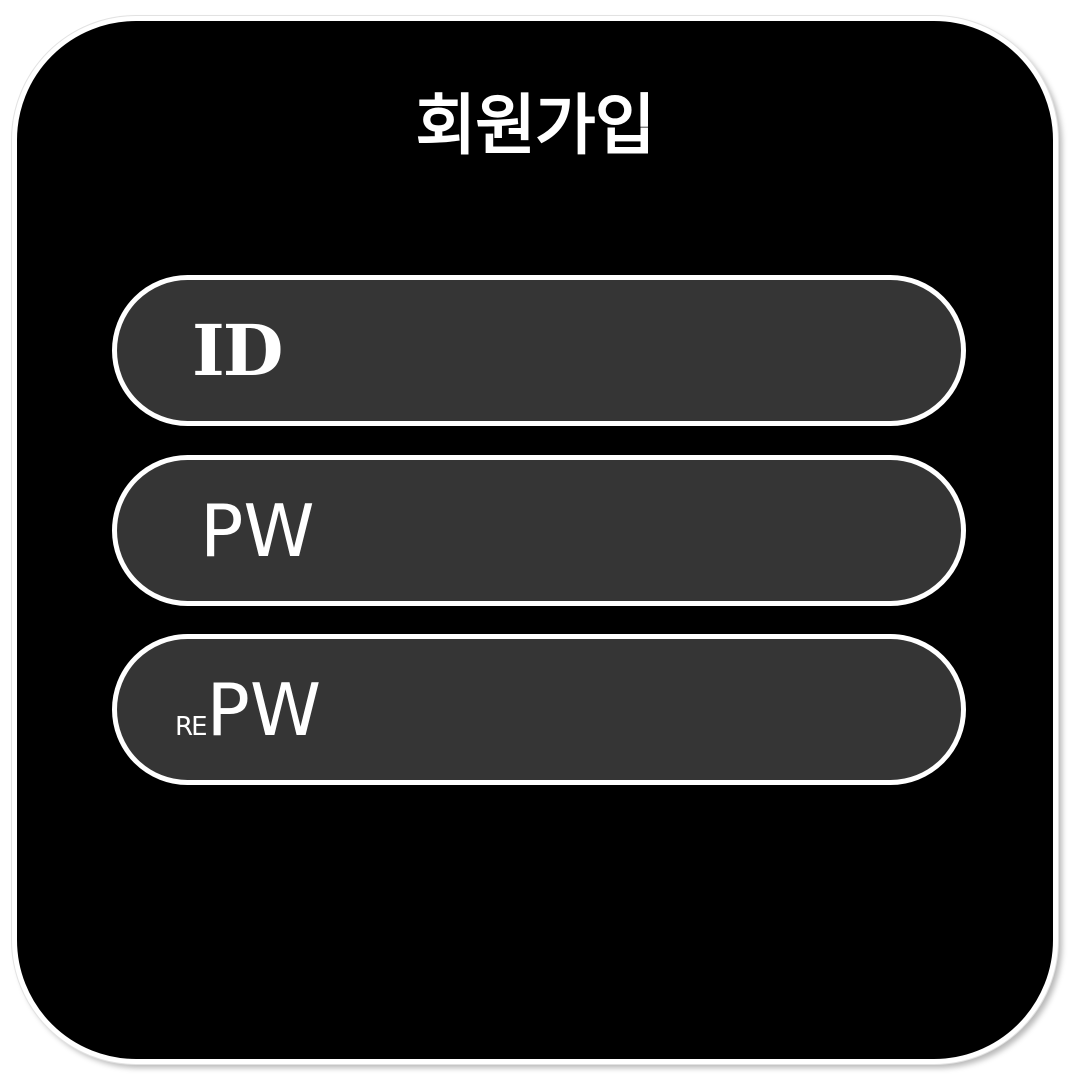 This screenshot has height=1082, width=1082. Describe the element at coordinates (257, 530) in the screenshot. I see `password-label: PW` at that location.